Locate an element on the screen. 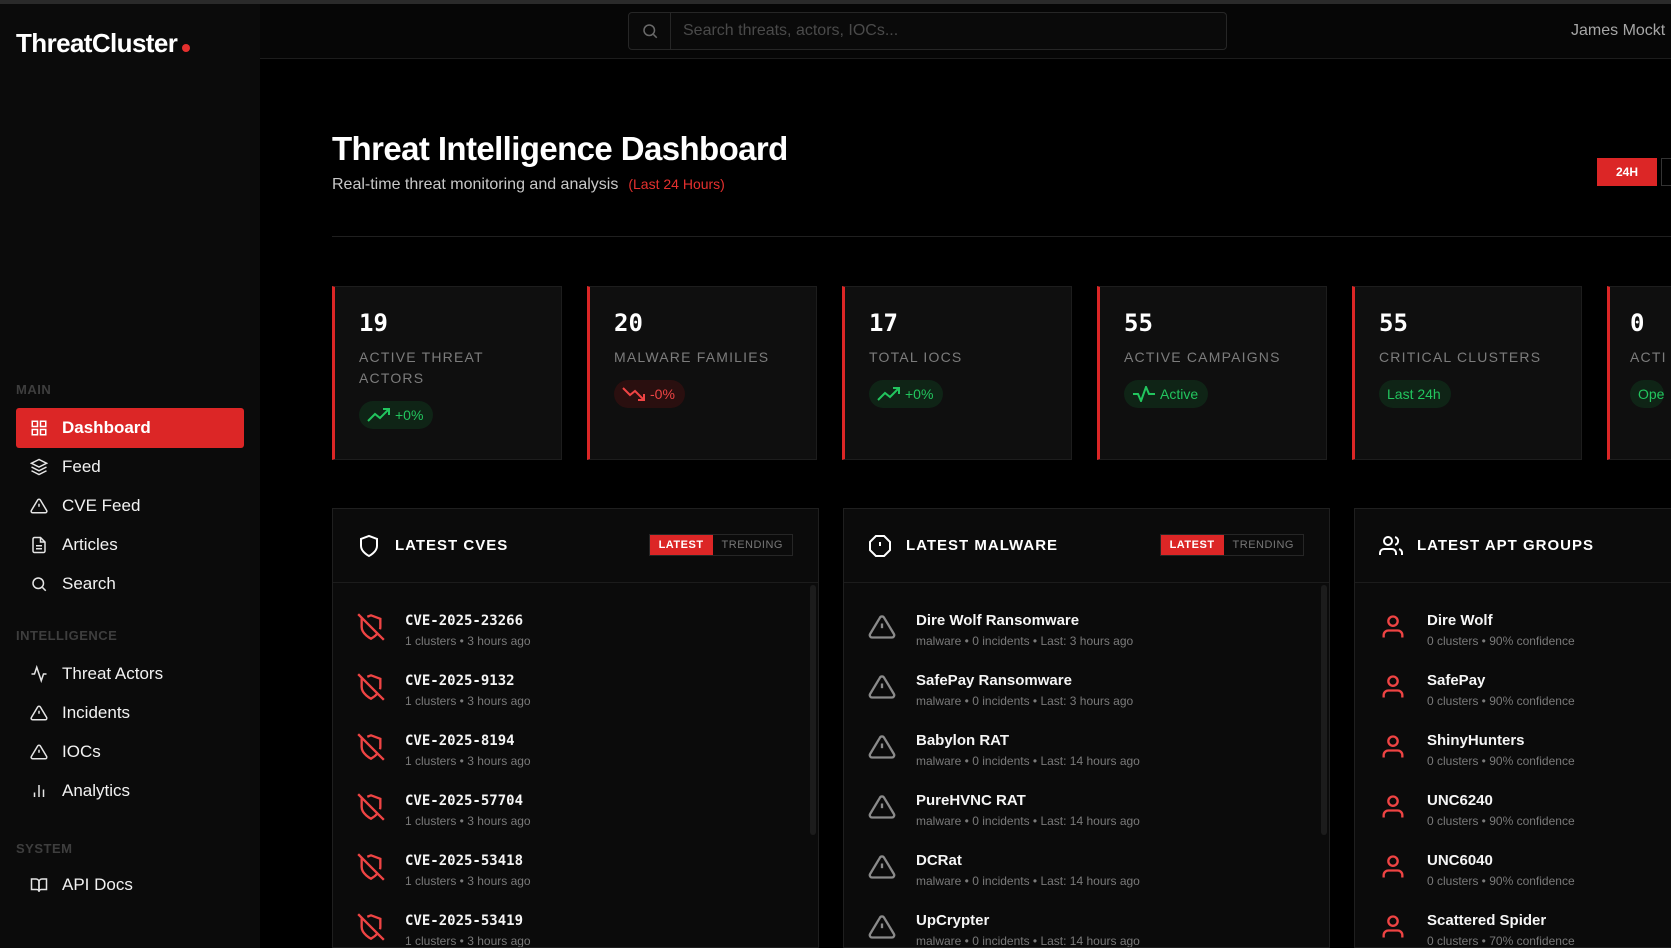 This screenshot has width=1671, height=948. user-name: James Mockt is located at coordinates (1621, 31).